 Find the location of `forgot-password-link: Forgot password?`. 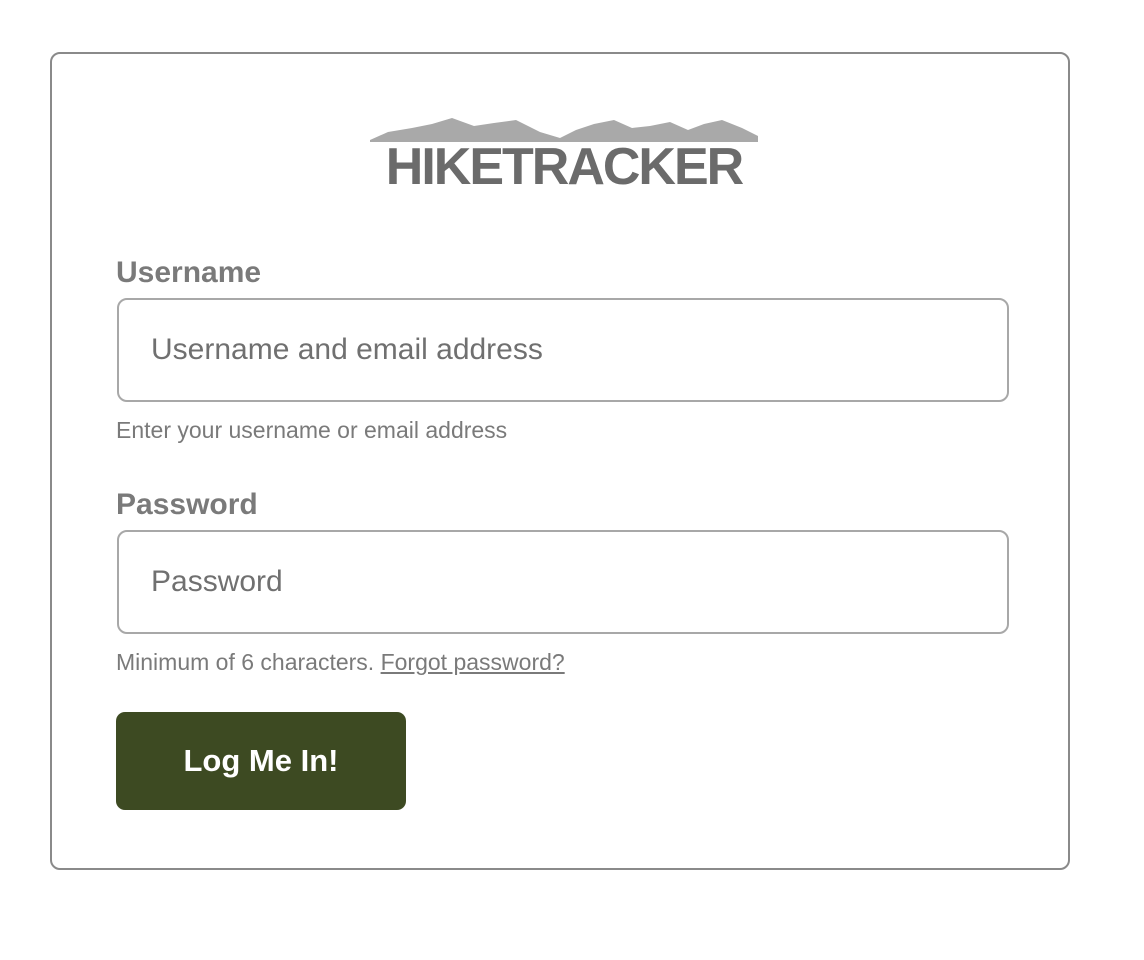

forgot-password-link: Forgot password? is located at coordinates (473, 662).